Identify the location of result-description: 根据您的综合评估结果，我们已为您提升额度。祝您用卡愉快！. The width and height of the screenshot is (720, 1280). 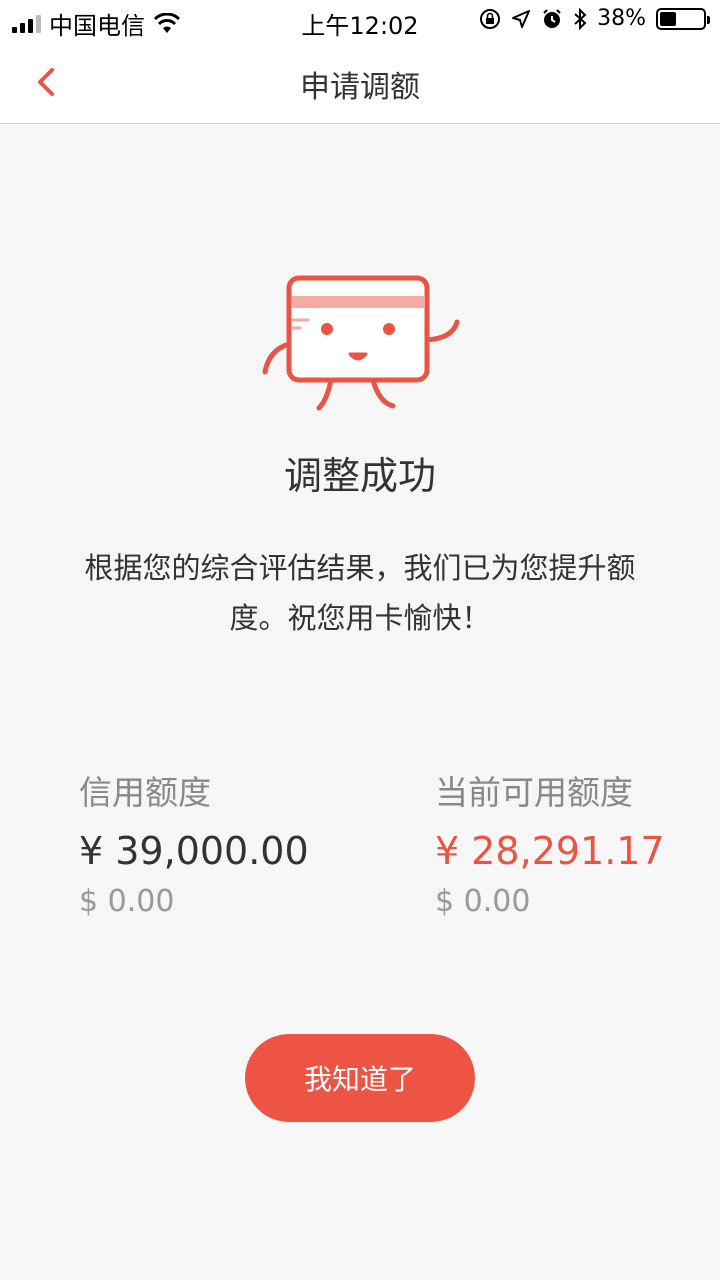
(360, 593).